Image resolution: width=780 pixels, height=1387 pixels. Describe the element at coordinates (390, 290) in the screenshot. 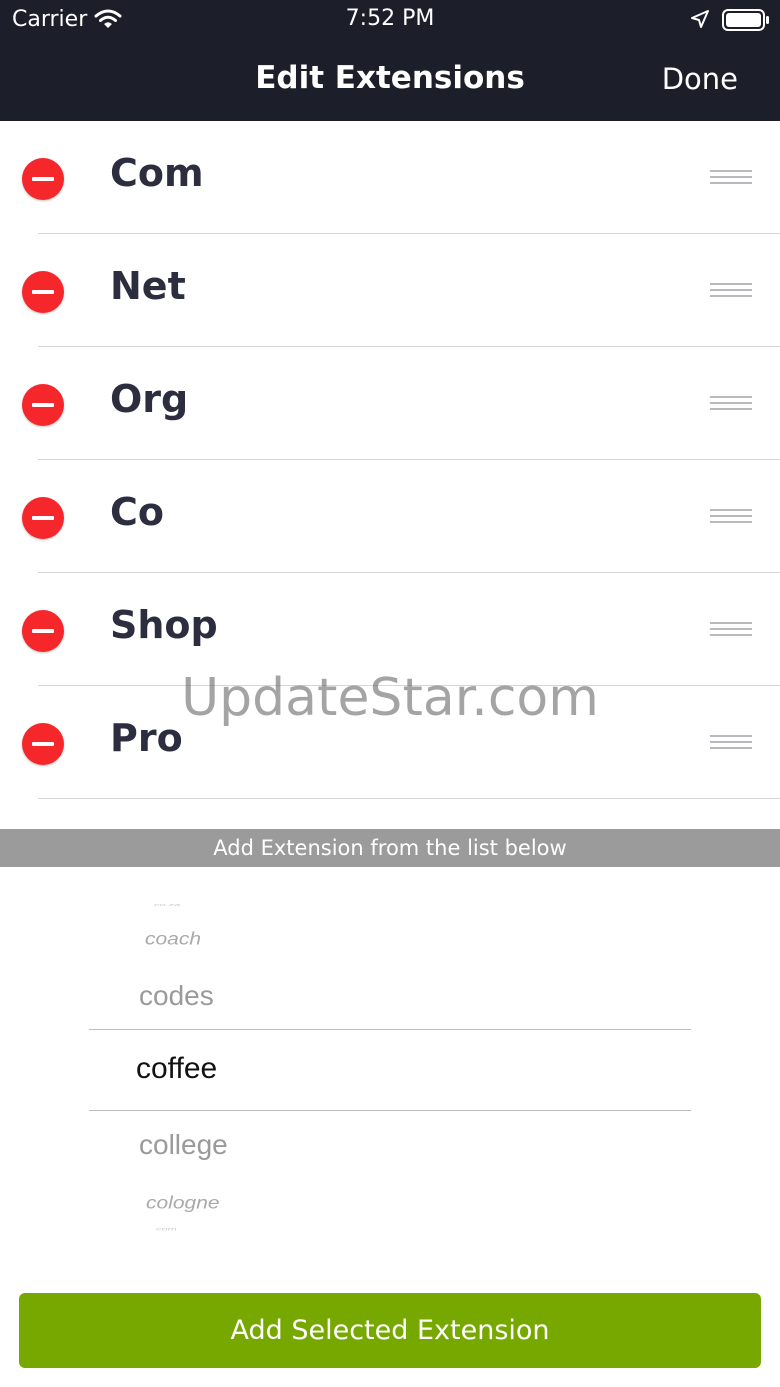

I see `extension-row: Net` at that location.